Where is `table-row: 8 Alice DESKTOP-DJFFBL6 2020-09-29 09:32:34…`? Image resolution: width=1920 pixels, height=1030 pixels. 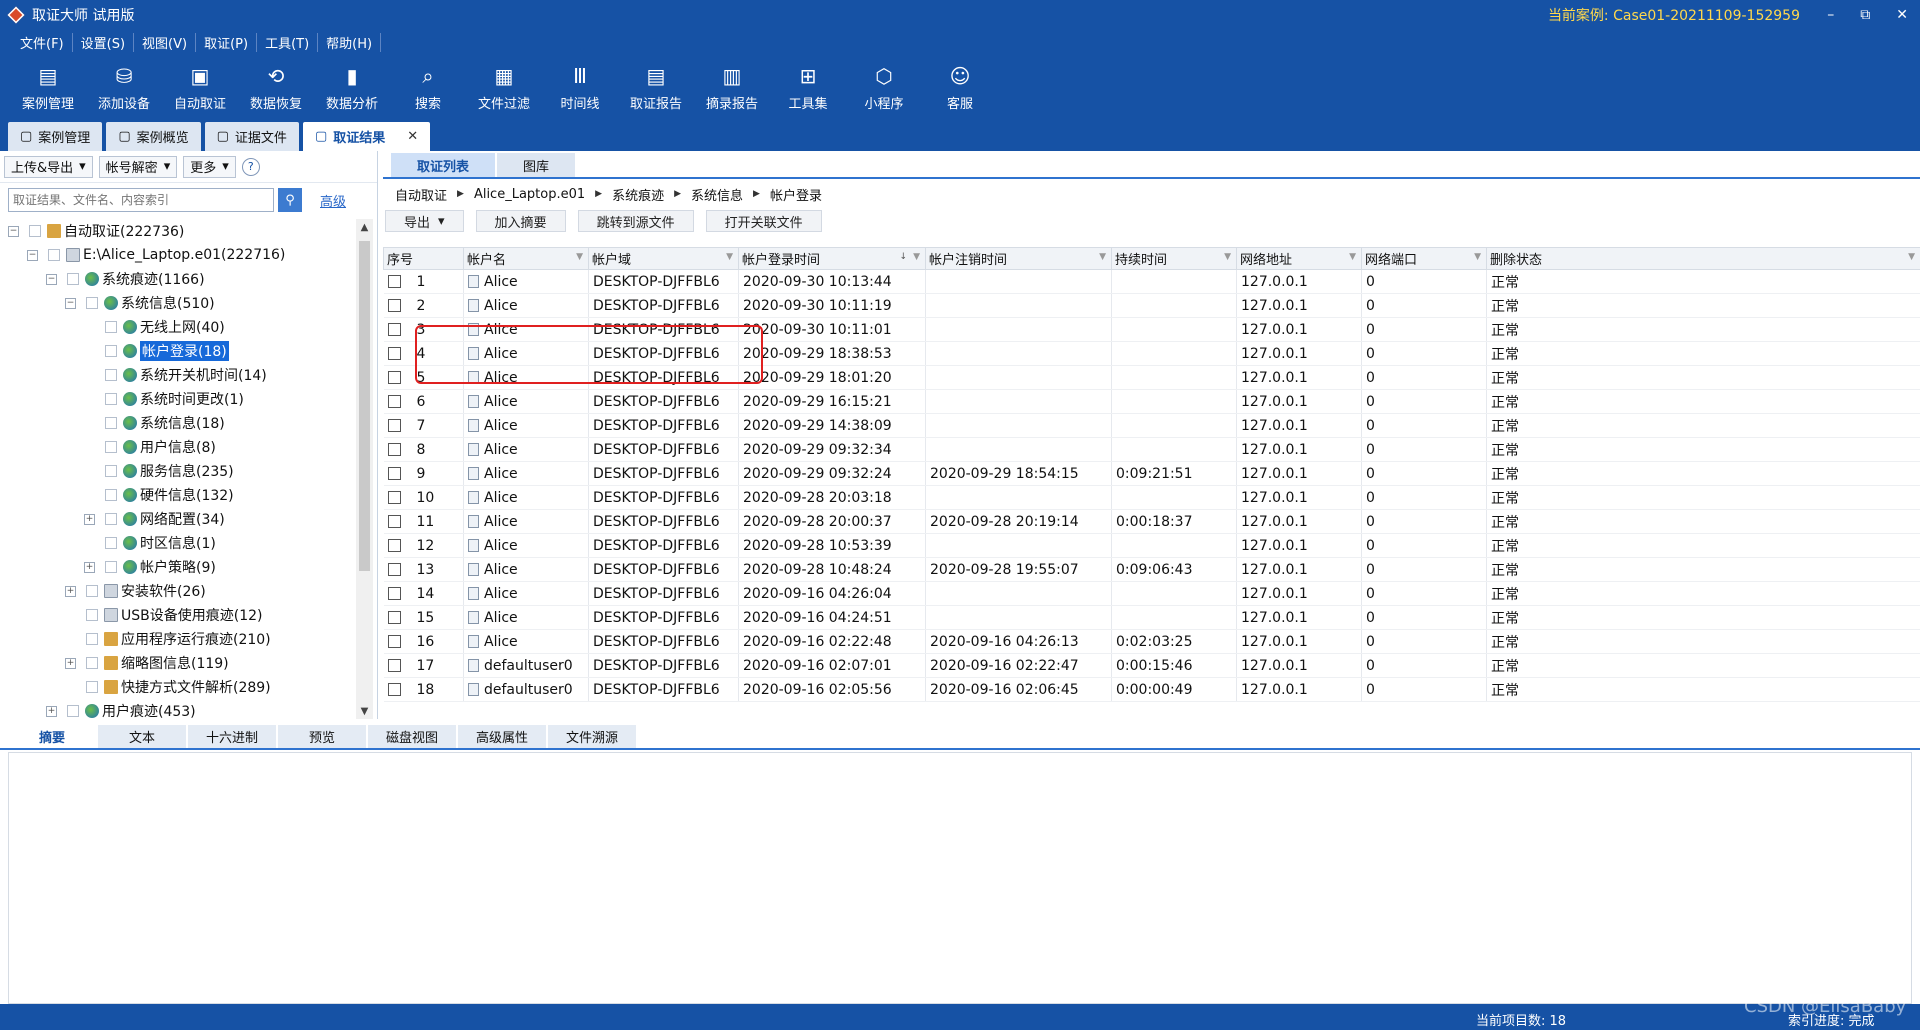 table-row: 8 Alice DESKTOP-DJFFBL6 2020-09-29 09:32:34… is located at coordinates (1151, 449).